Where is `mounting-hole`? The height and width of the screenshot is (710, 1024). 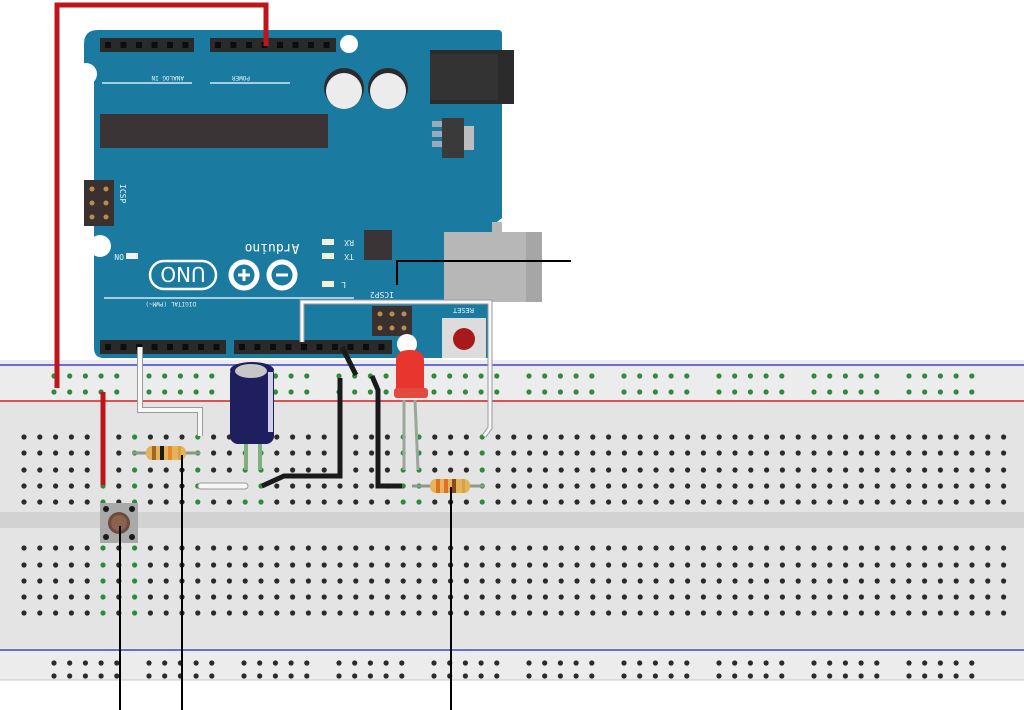
mounting-hole is located at coordinates (349, 44).